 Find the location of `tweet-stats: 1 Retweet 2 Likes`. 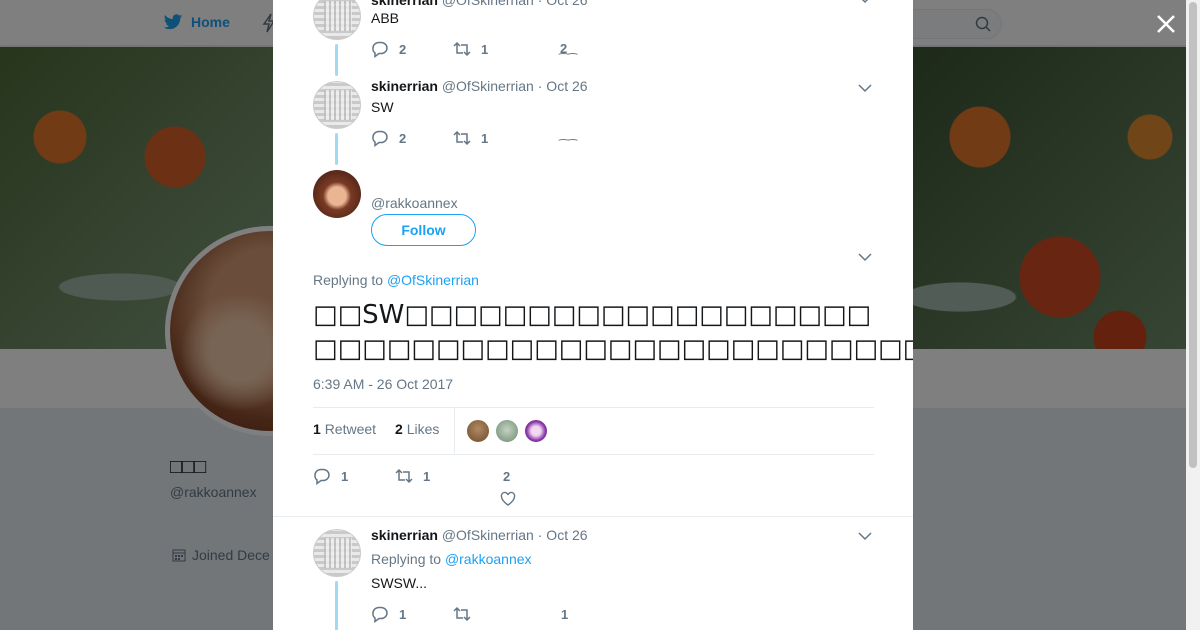

tweet-stats: 1 Retweet 2 Likes is located at coordinates (593, 431).